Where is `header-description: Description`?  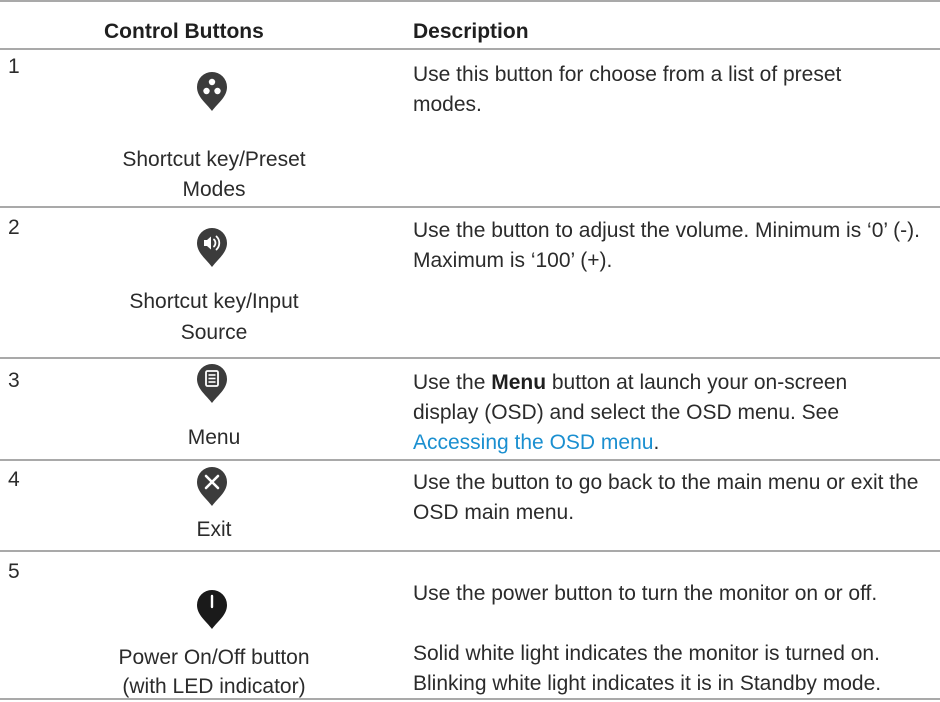 header-description: Description is located at coordinates (471, 31).